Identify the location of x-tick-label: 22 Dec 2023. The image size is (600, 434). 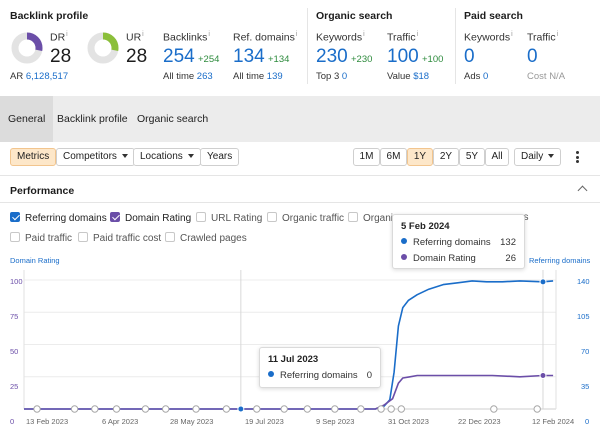
(479, 421).